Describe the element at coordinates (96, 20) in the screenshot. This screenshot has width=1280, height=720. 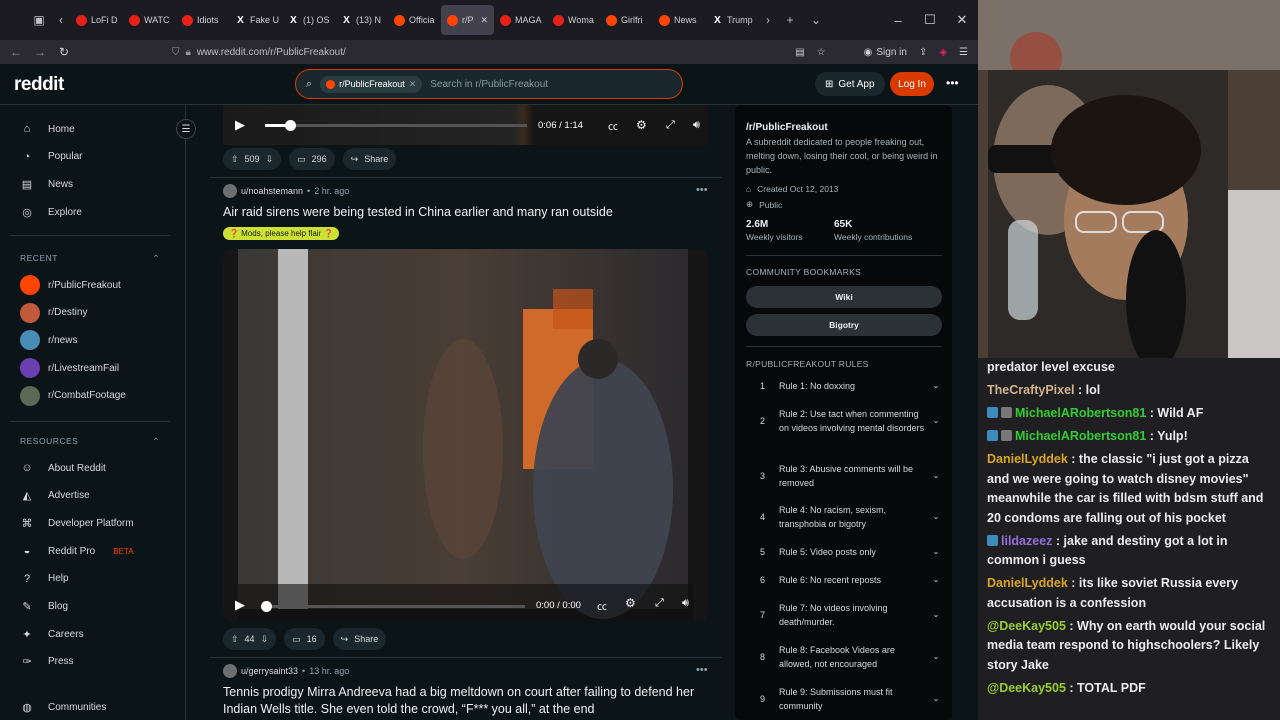
I see `tab-1: LoFi D` at that location.